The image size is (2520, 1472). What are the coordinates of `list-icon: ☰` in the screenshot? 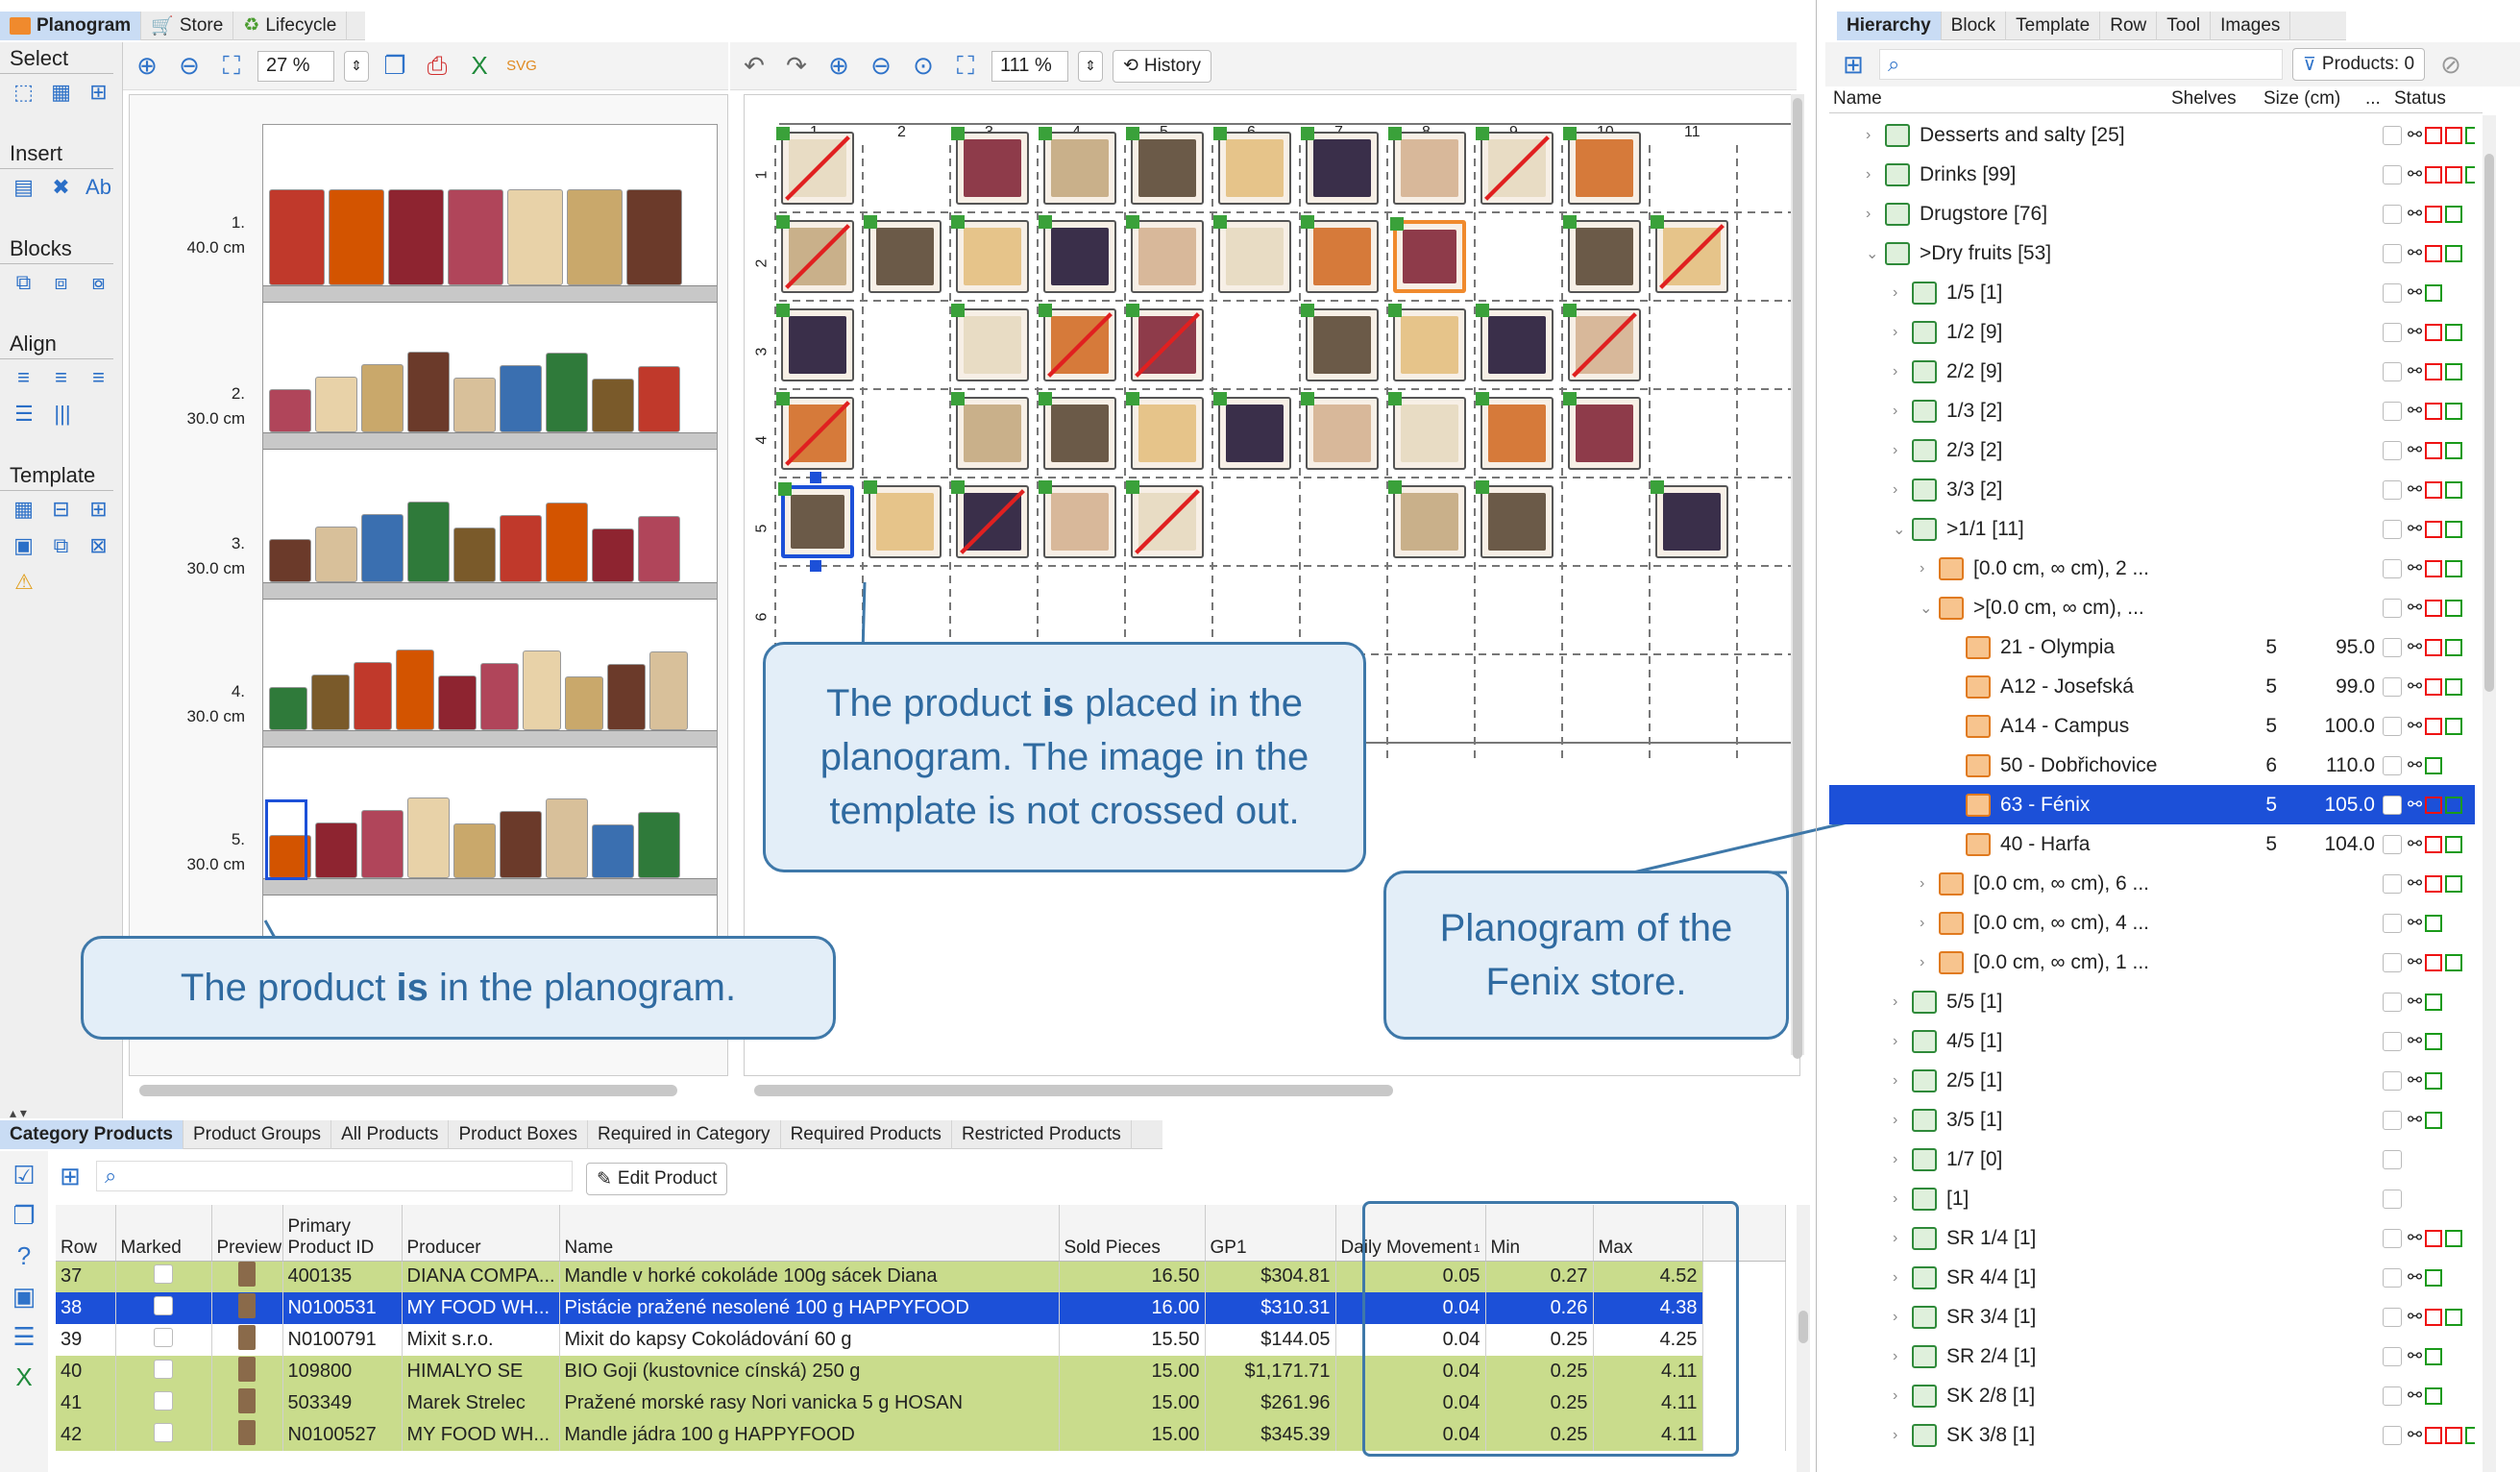 It's located at (24, 1336).